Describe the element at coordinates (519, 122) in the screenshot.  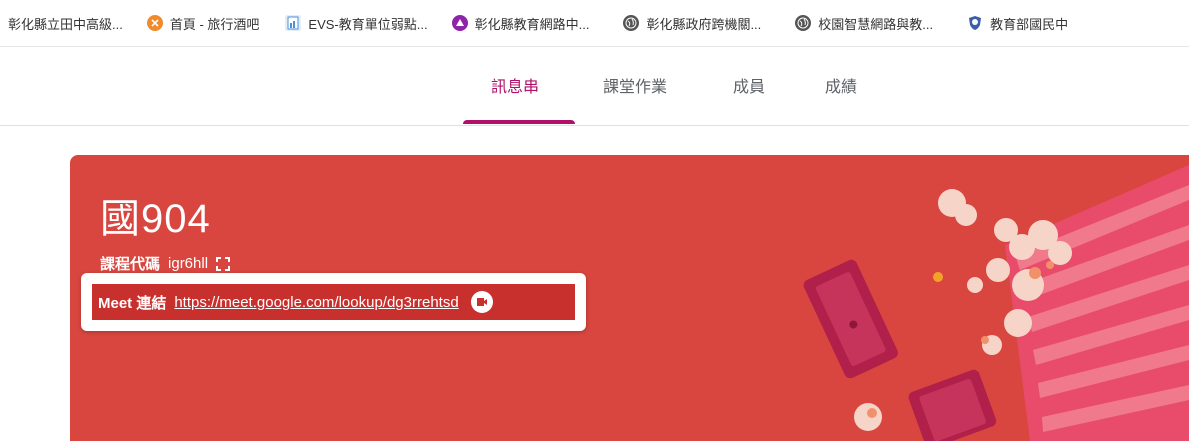
I see `active-tab-indicator` at that location.